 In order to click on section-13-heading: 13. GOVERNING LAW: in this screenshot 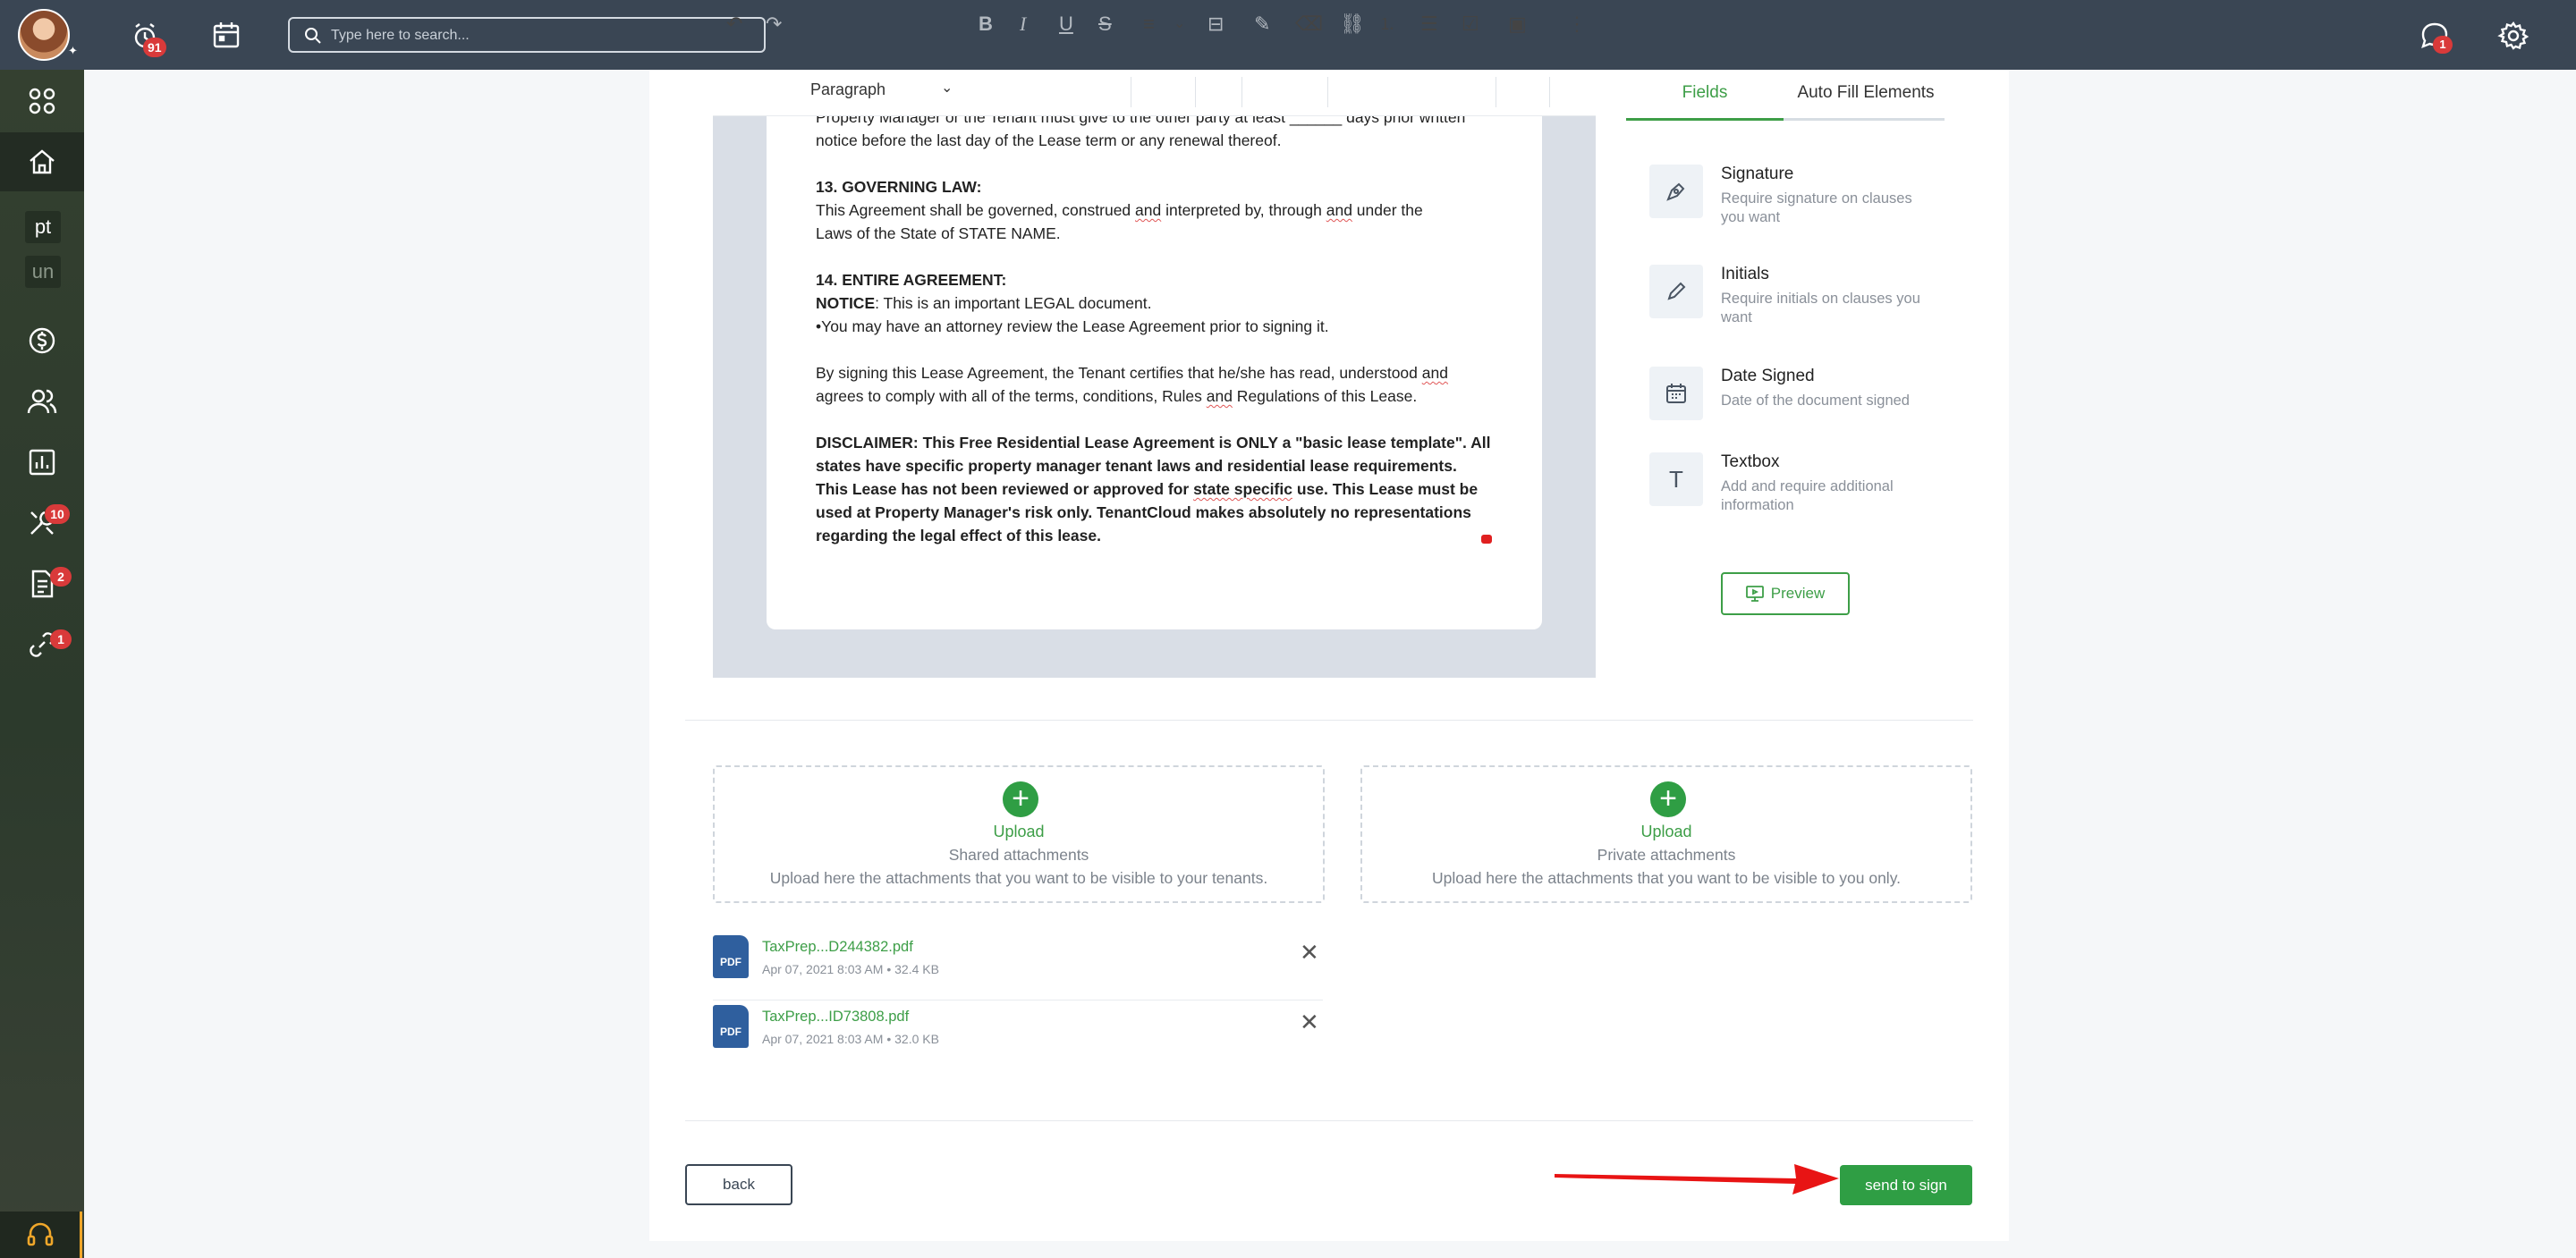, I will do `click(899, 187)`.